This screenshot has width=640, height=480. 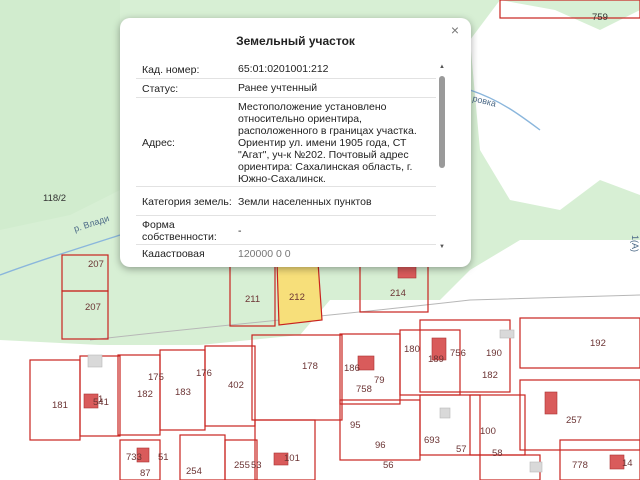 I want to click on svg-text: 255, so click(x=242, y=465).